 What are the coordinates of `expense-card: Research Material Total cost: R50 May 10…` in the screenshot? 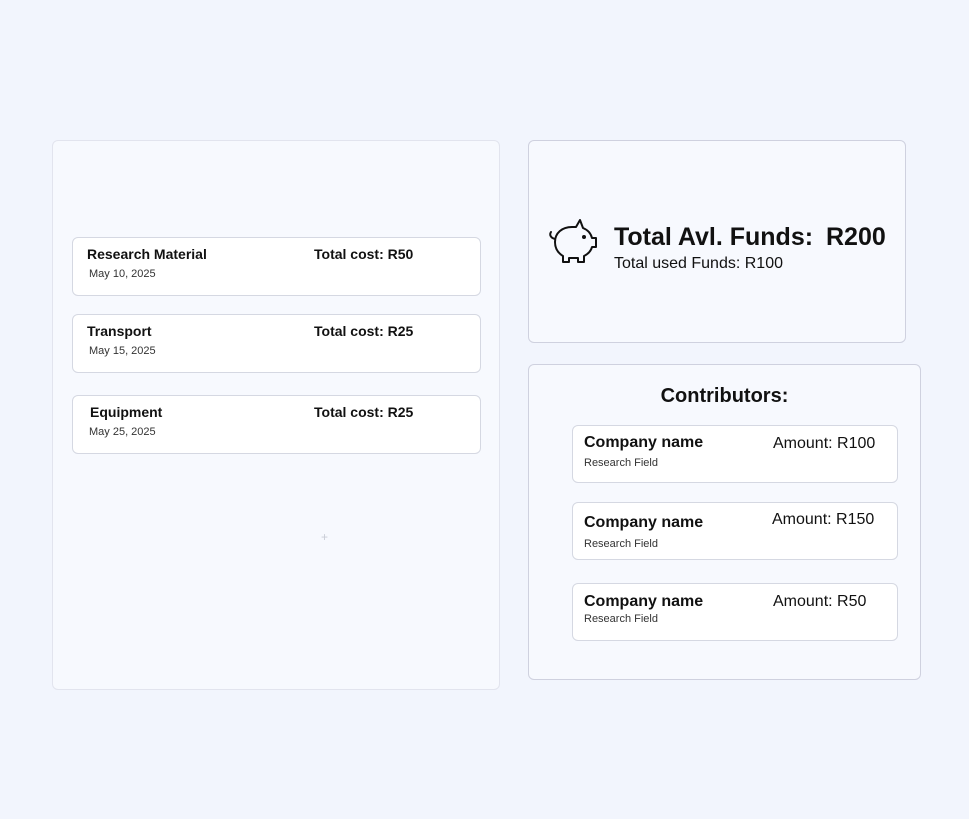 It's located at (276, 266).